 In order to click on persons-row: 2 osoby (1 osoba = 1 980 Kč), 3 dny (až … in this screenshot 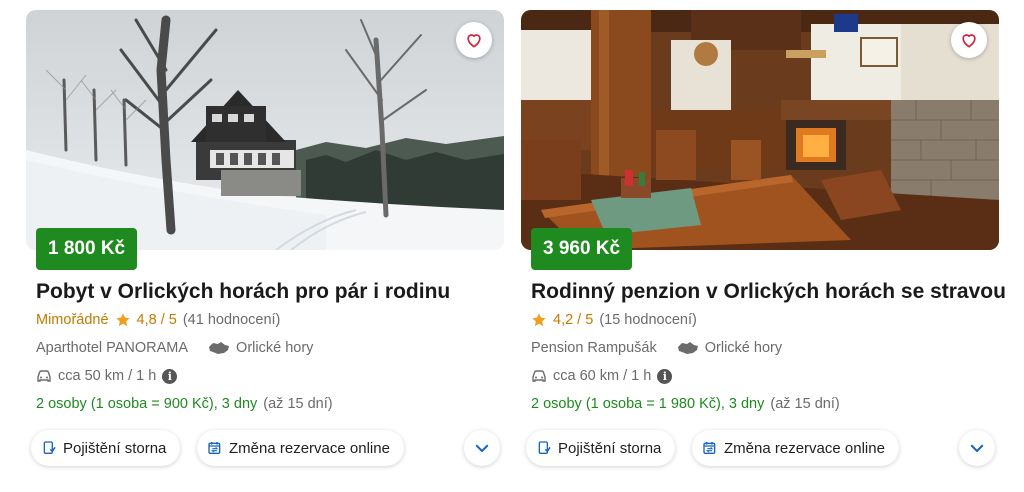, I will do `click(685, 404)`.